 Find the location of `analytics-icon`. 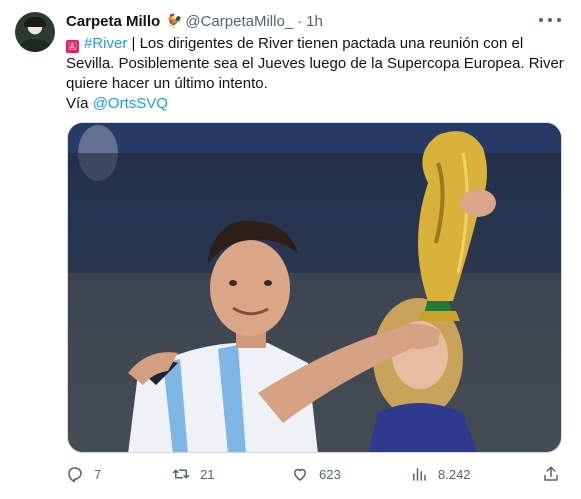

analytics-icon is located at coordinates (419, 474).